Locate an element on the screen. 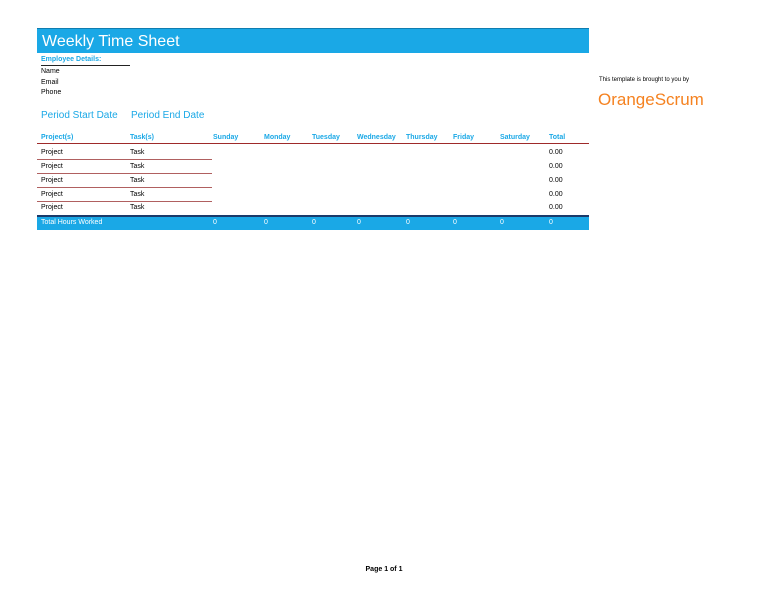 The image size is (768, 594). header-divider is located at coordinates (313, 143).